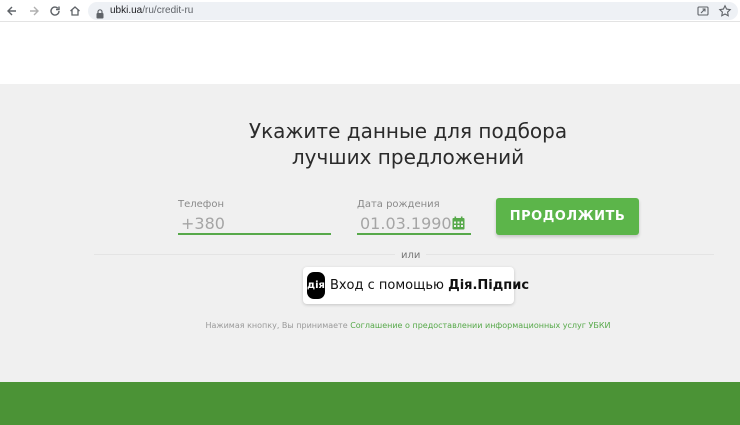 The height and width of the screenshot is (425, 740). Describe the element at coordinates (278, 325) in the screenshot. I see `consent-prefix: Нажимая кнопку, Вы принимаете` at that location.